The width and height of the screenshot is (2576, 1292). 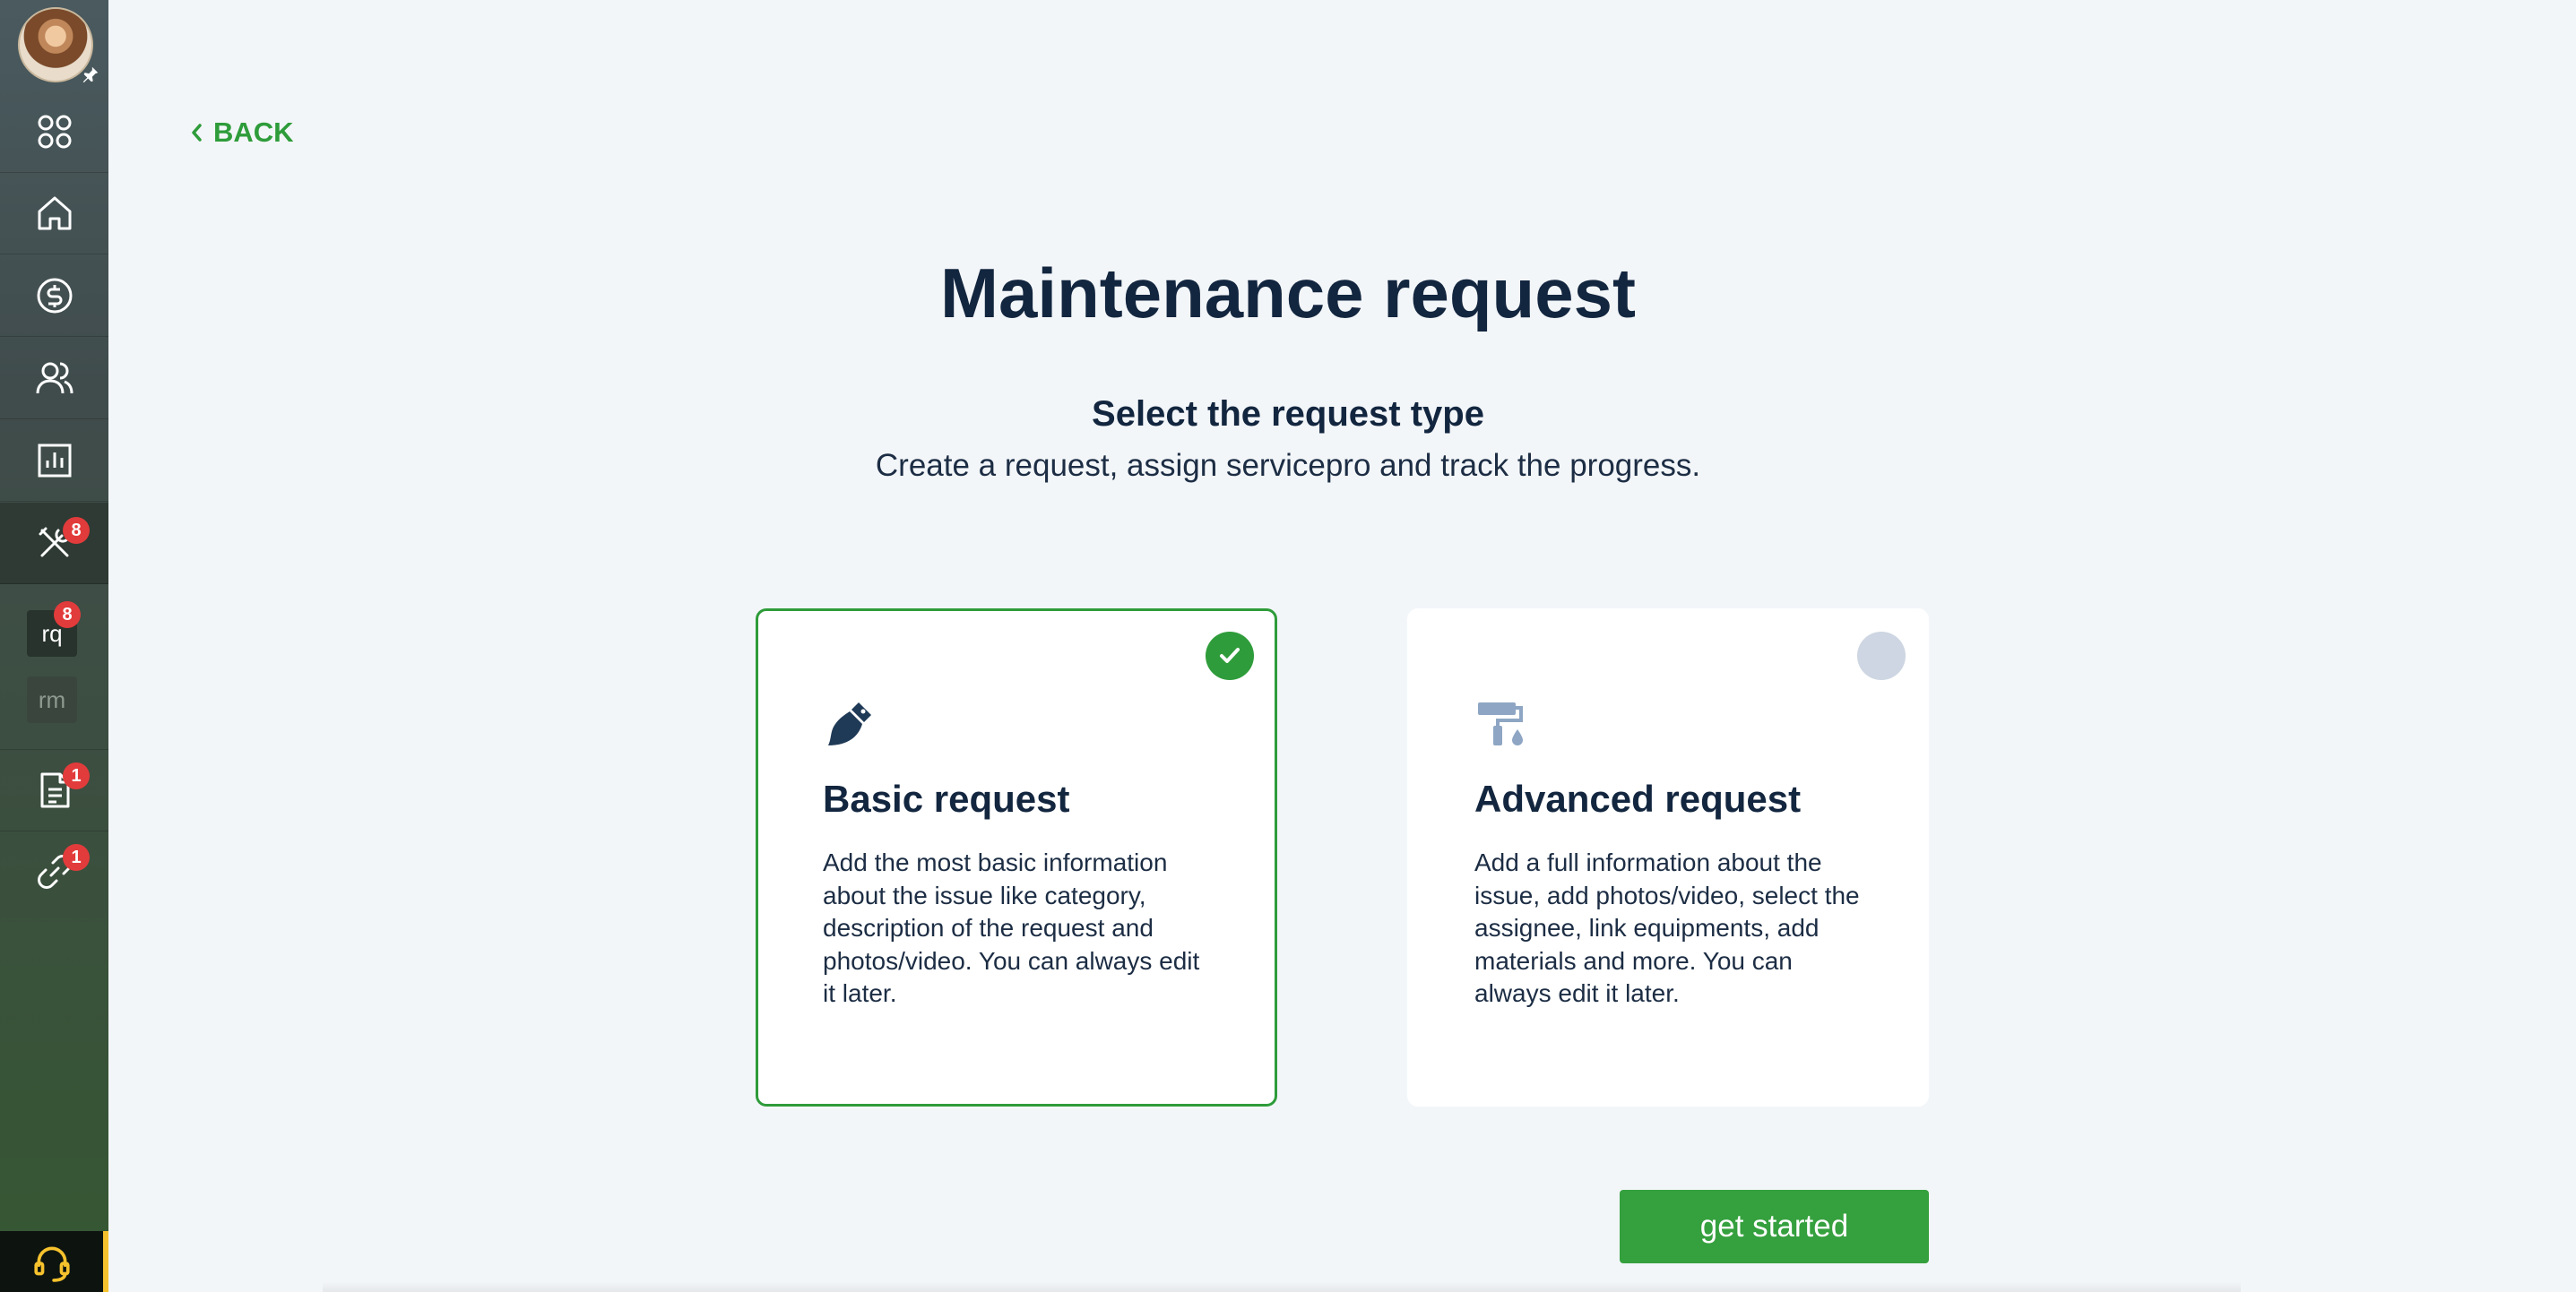 I want to click on bar-chart-icon, so click(x=54, y=461).